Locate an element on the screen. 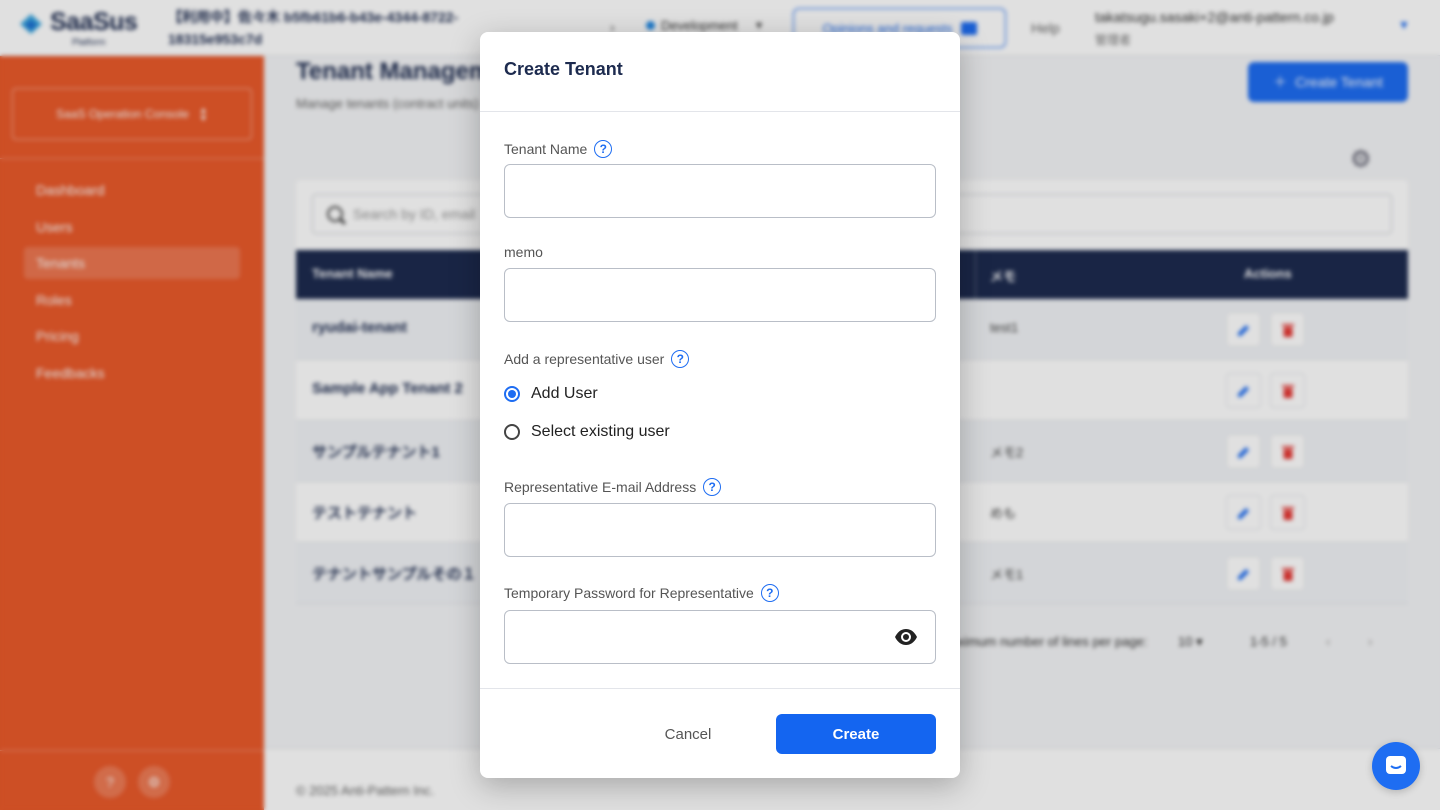 This screenshot has height=810, width=1440. radio-checked-icon is located at coordinates (512, 394).